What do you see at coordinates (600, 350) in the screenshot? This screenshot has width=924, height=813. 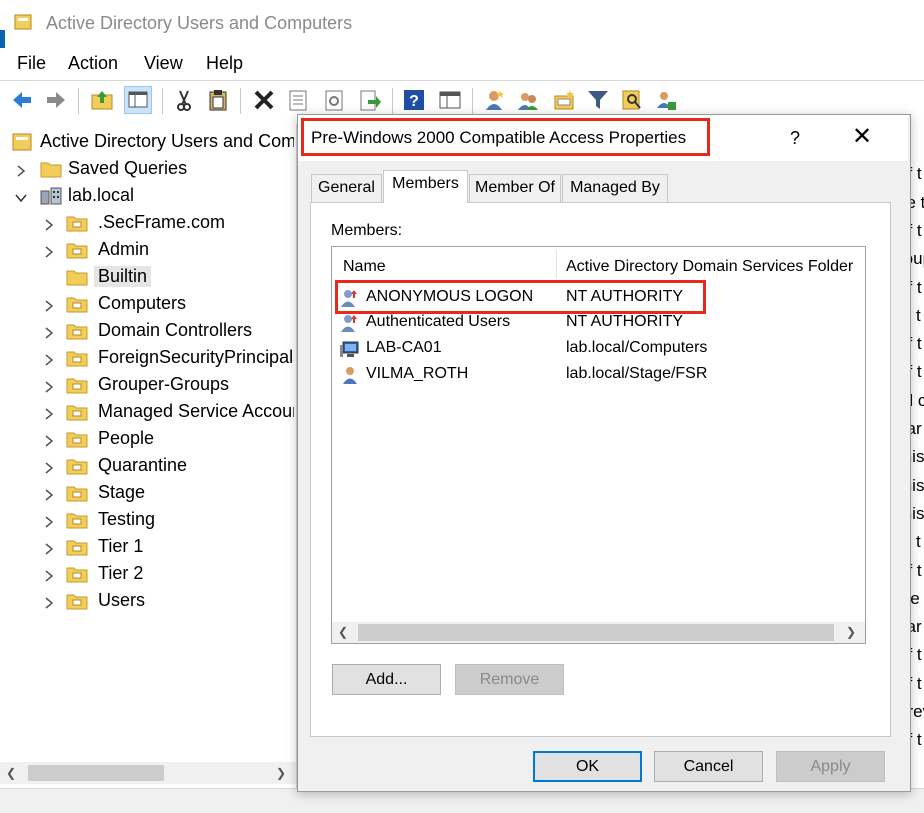 I see `list-item: LAB-CA01 lab.local/Computers` at bounding box center [600, 350].